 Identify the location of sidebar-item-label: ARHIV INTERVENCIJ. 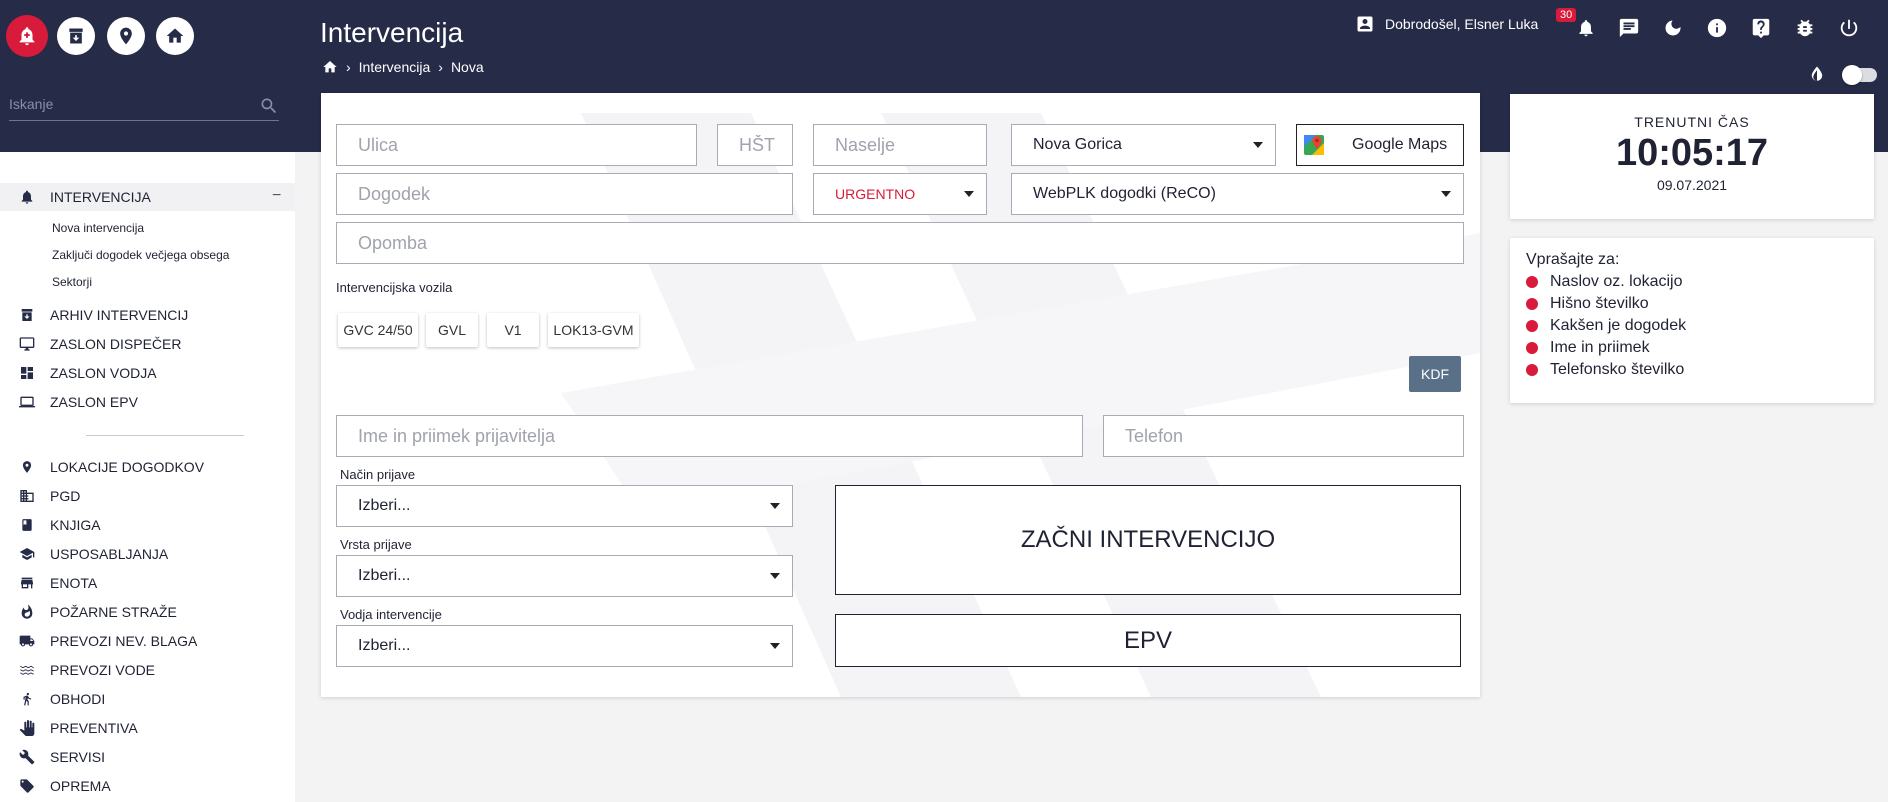
(119, 315).